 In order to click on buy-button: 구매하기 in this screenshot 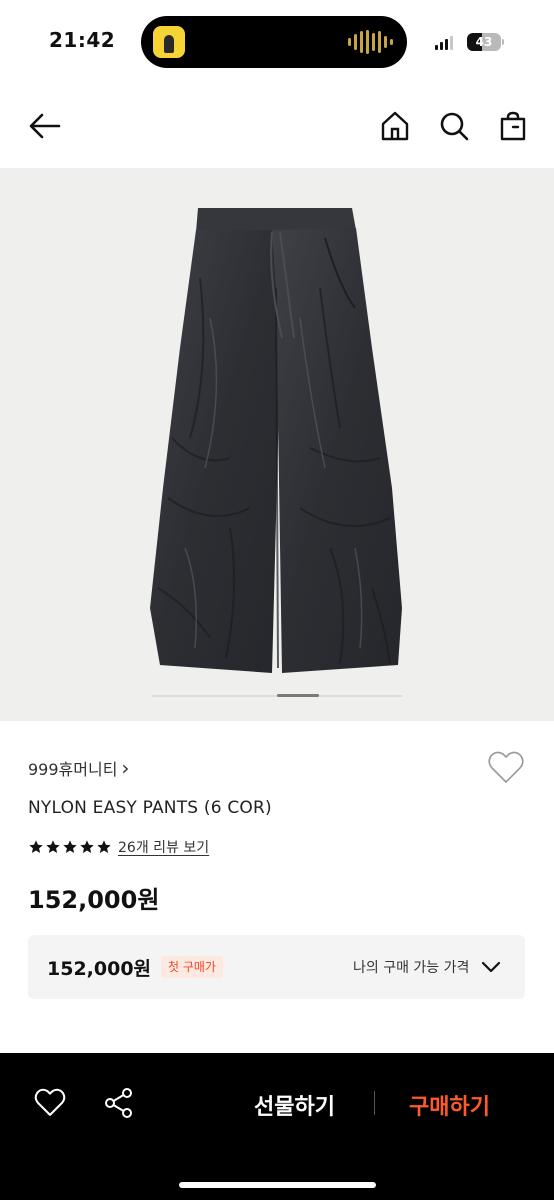, I will do `click(449, 1105)`.